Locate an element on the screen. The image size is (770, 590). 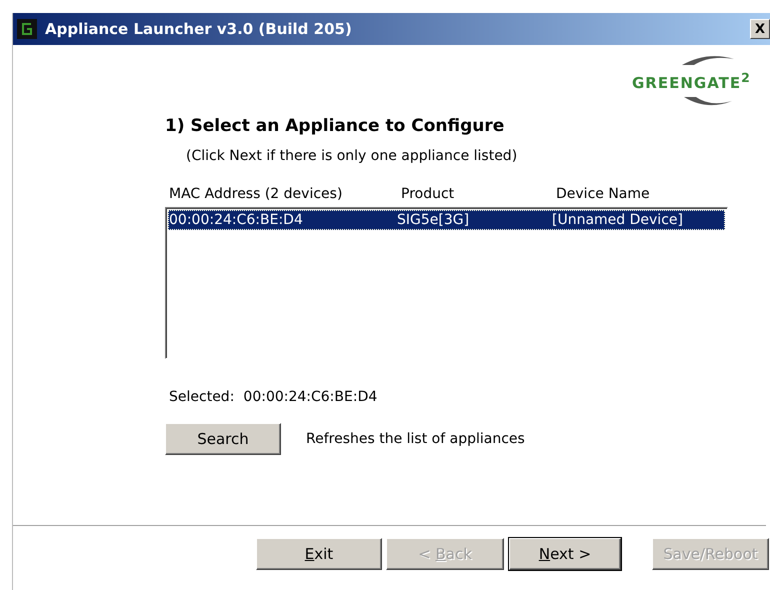
app-logo-icon is located at coordinates (27, 29).